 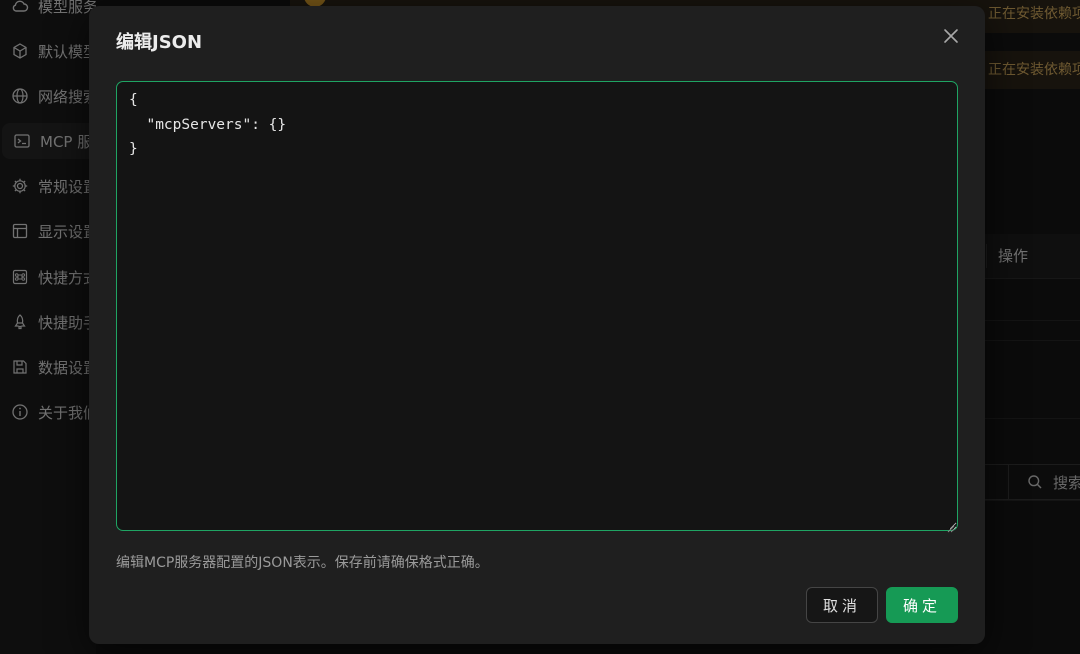 I want to click on close-icon, so click(x=951, y=36).